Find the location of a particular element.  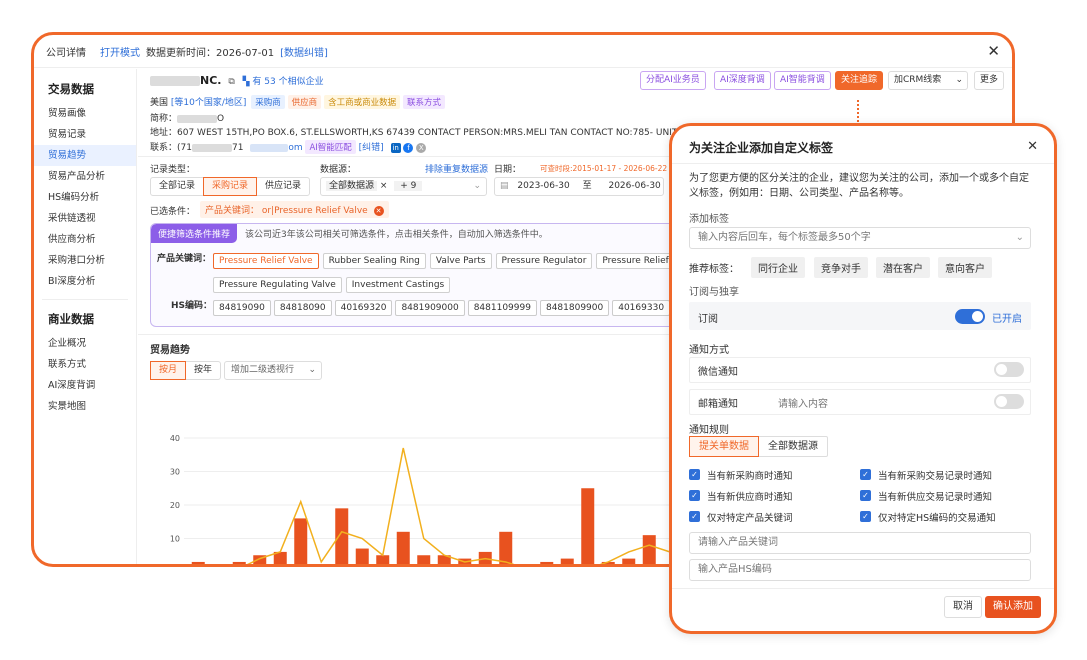

data-feedback-link: [数据纠错] is located at coordinates (304, 51).